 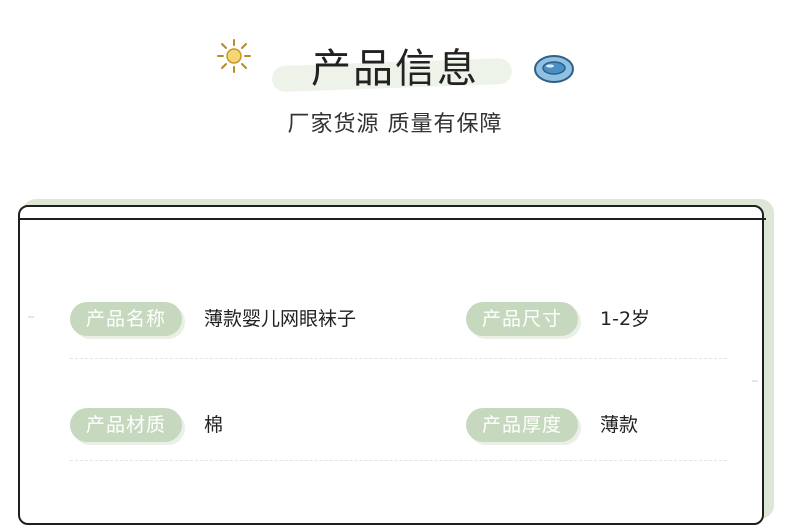 What do you see at coordinates (522, 319) in the screenshot?
I see `label-product-size: 产品尺寸` at bounding box center [522, 319].